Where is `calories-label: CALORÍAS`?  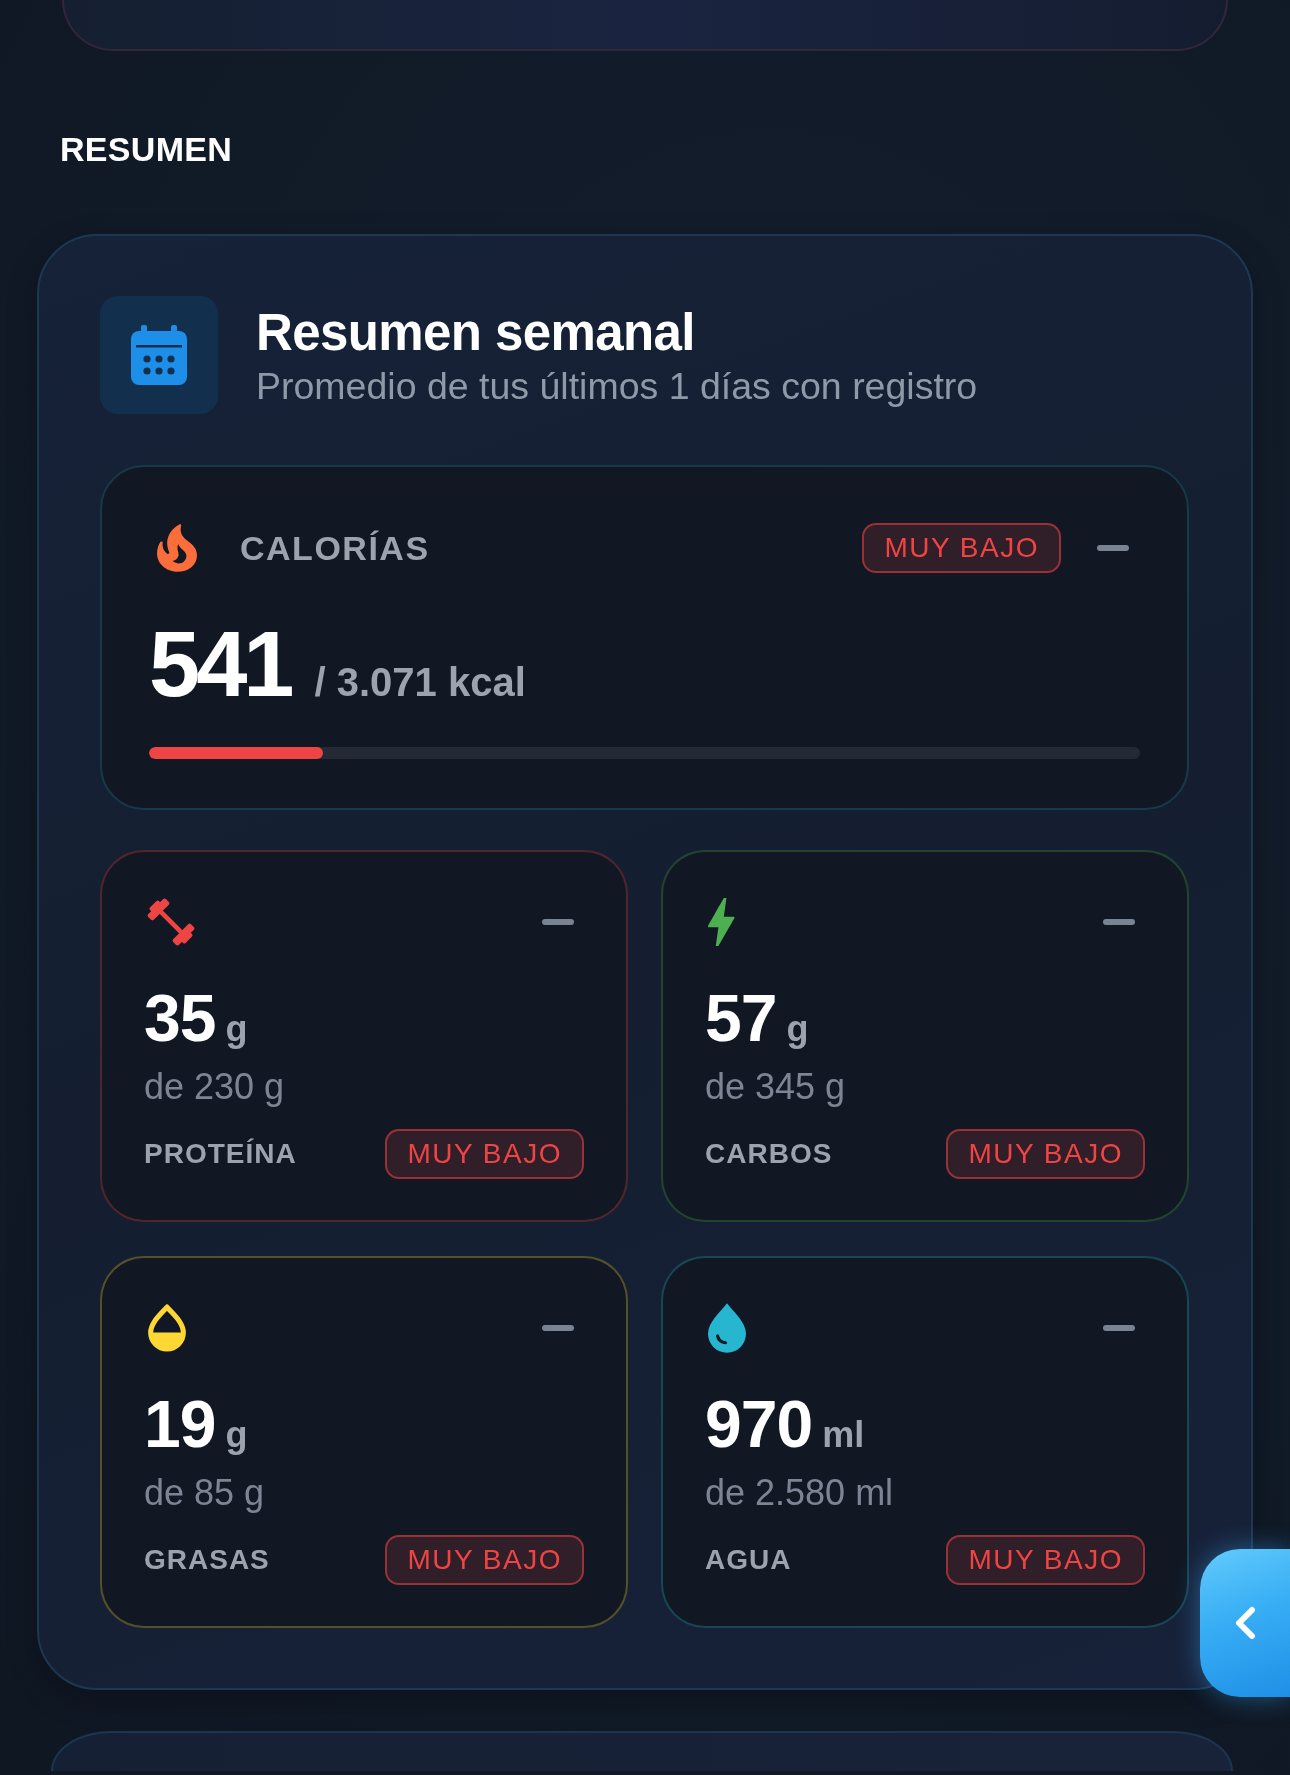
calories-label: CALORÍAS is located at coordinates (335, 548).